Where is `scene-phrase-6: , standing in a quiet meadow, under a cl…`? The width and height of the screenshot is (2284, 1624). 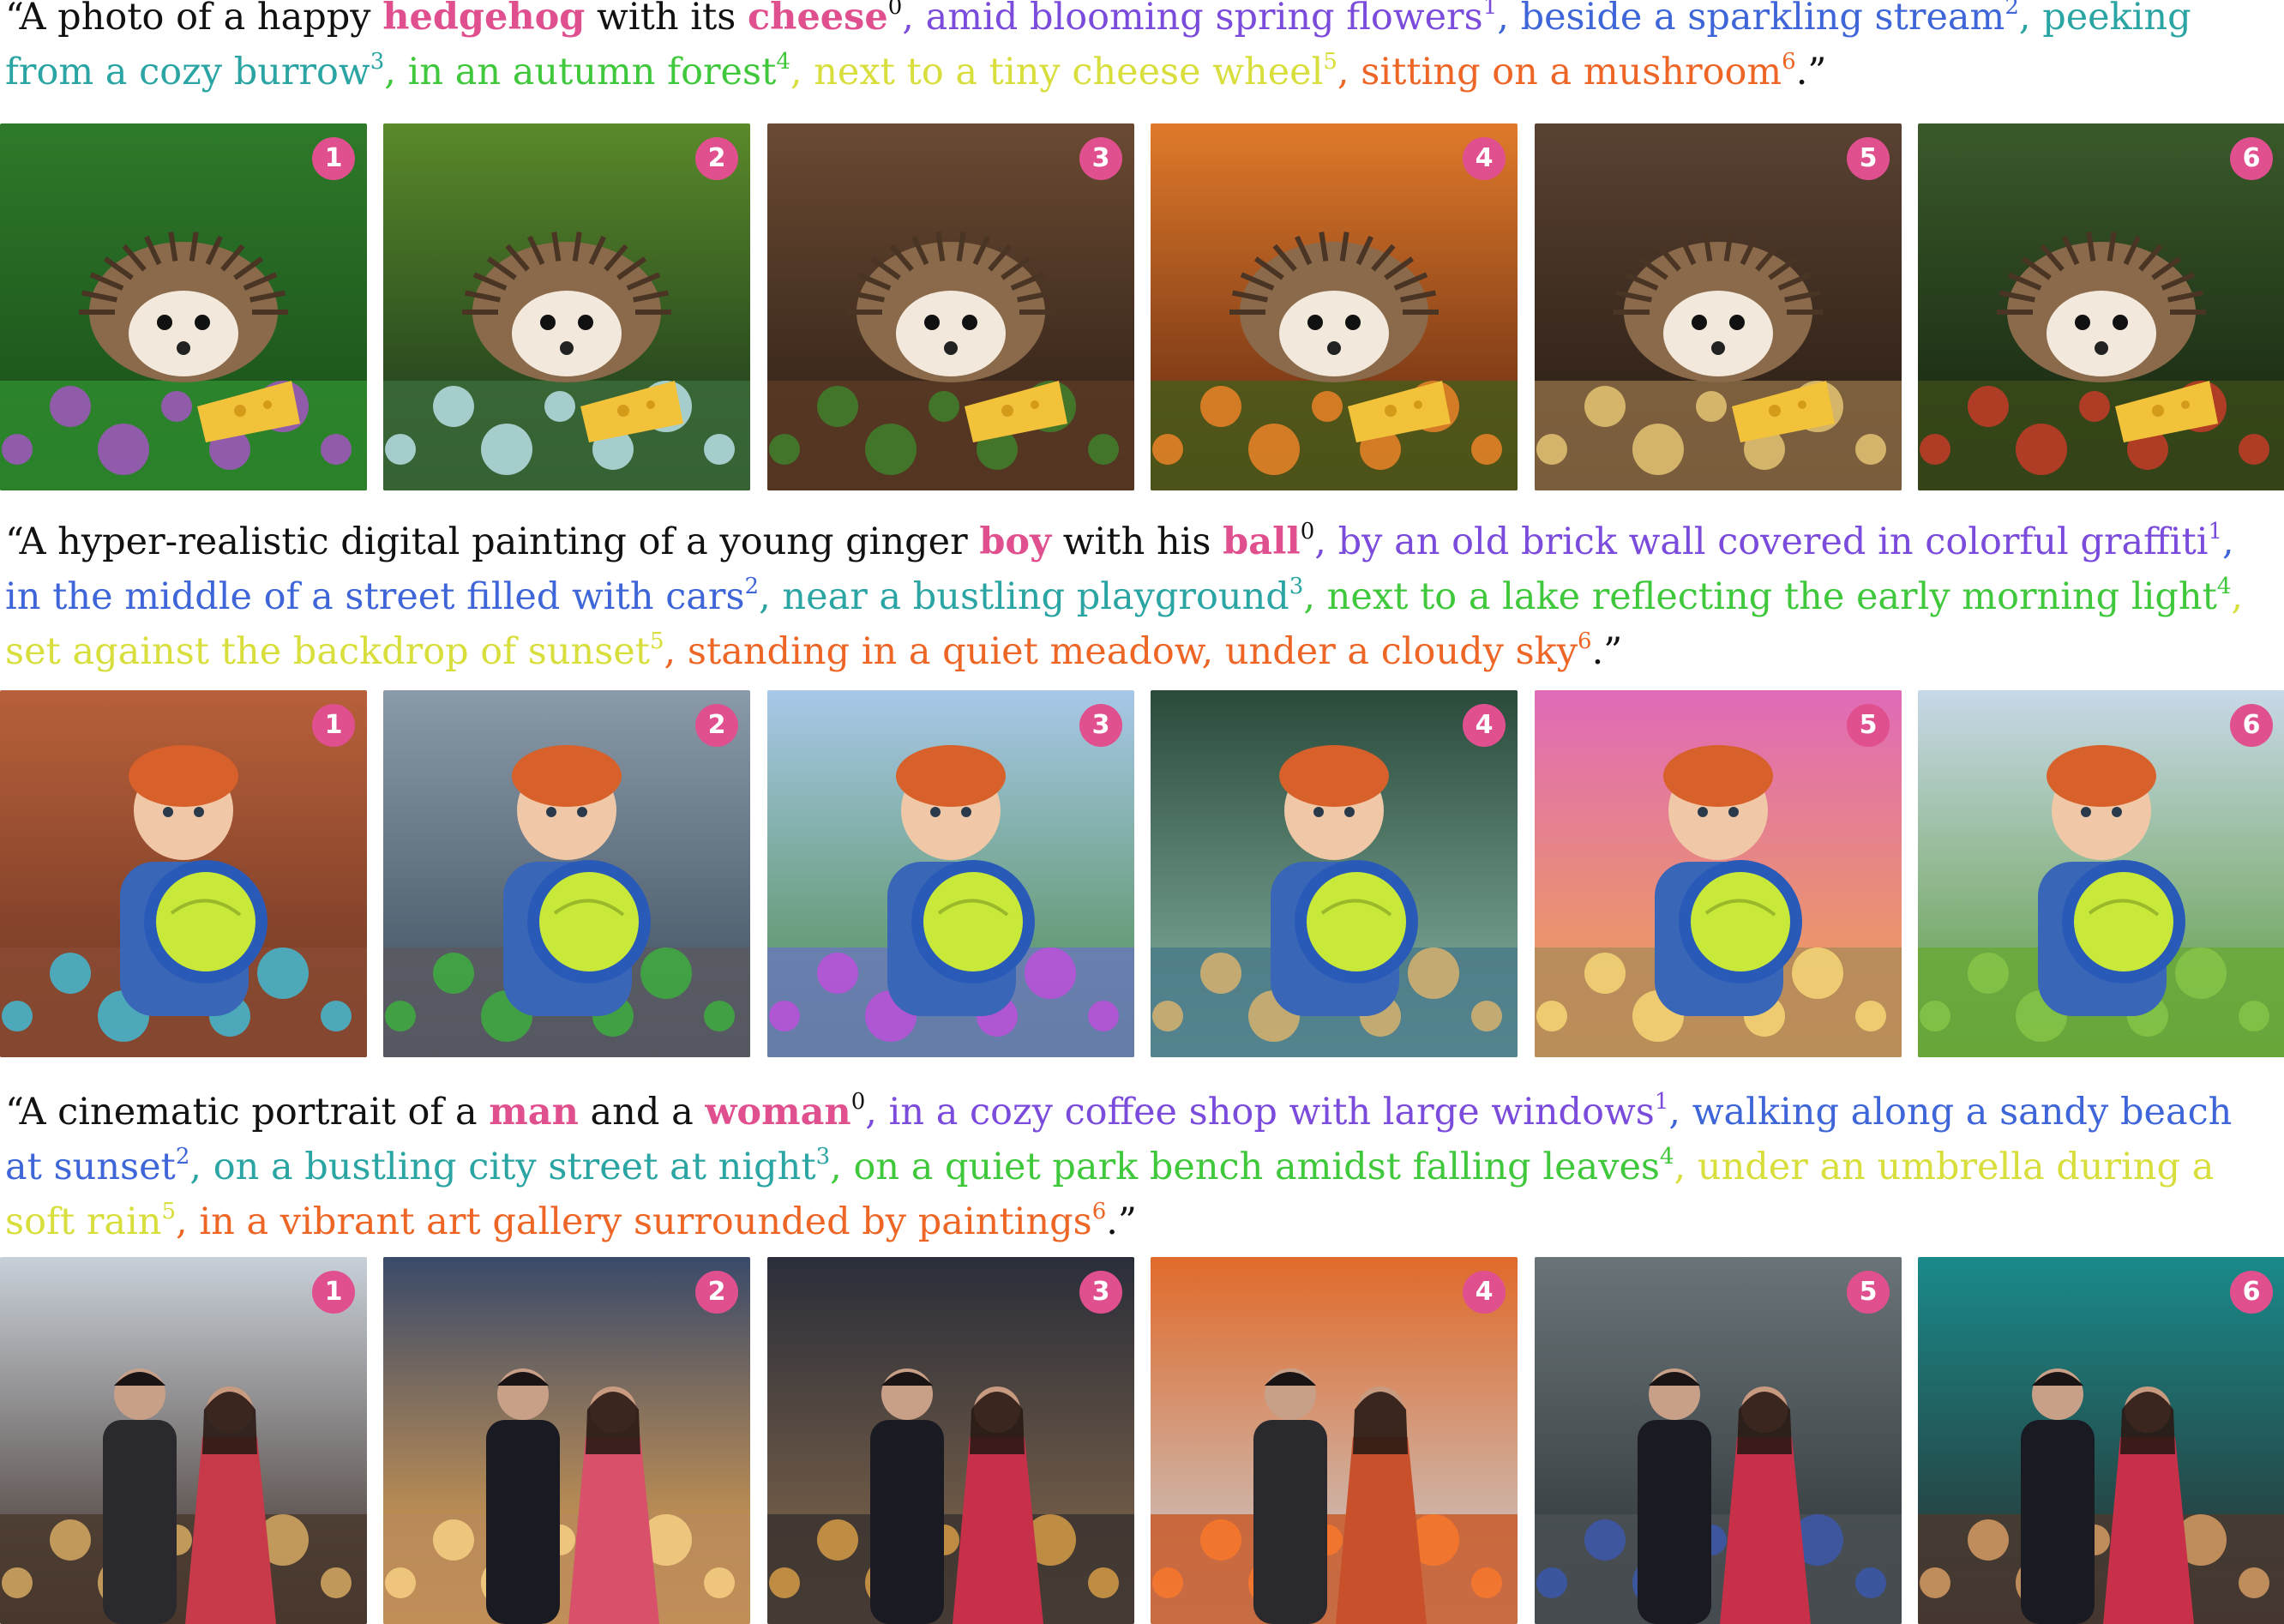
scene-phrase-6: , standing in a quiet meadow, under a cl… is located at coordinates (1128, 651).